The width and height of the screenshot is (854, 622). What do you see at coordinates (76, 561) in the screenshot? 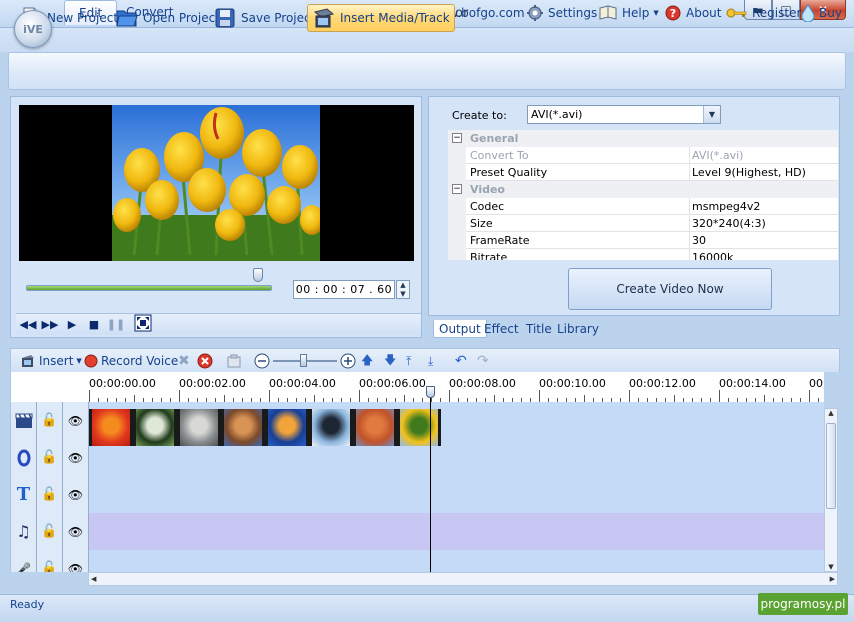
I see `voice-track-visibility: 👁` at bounding box center [76, 561].